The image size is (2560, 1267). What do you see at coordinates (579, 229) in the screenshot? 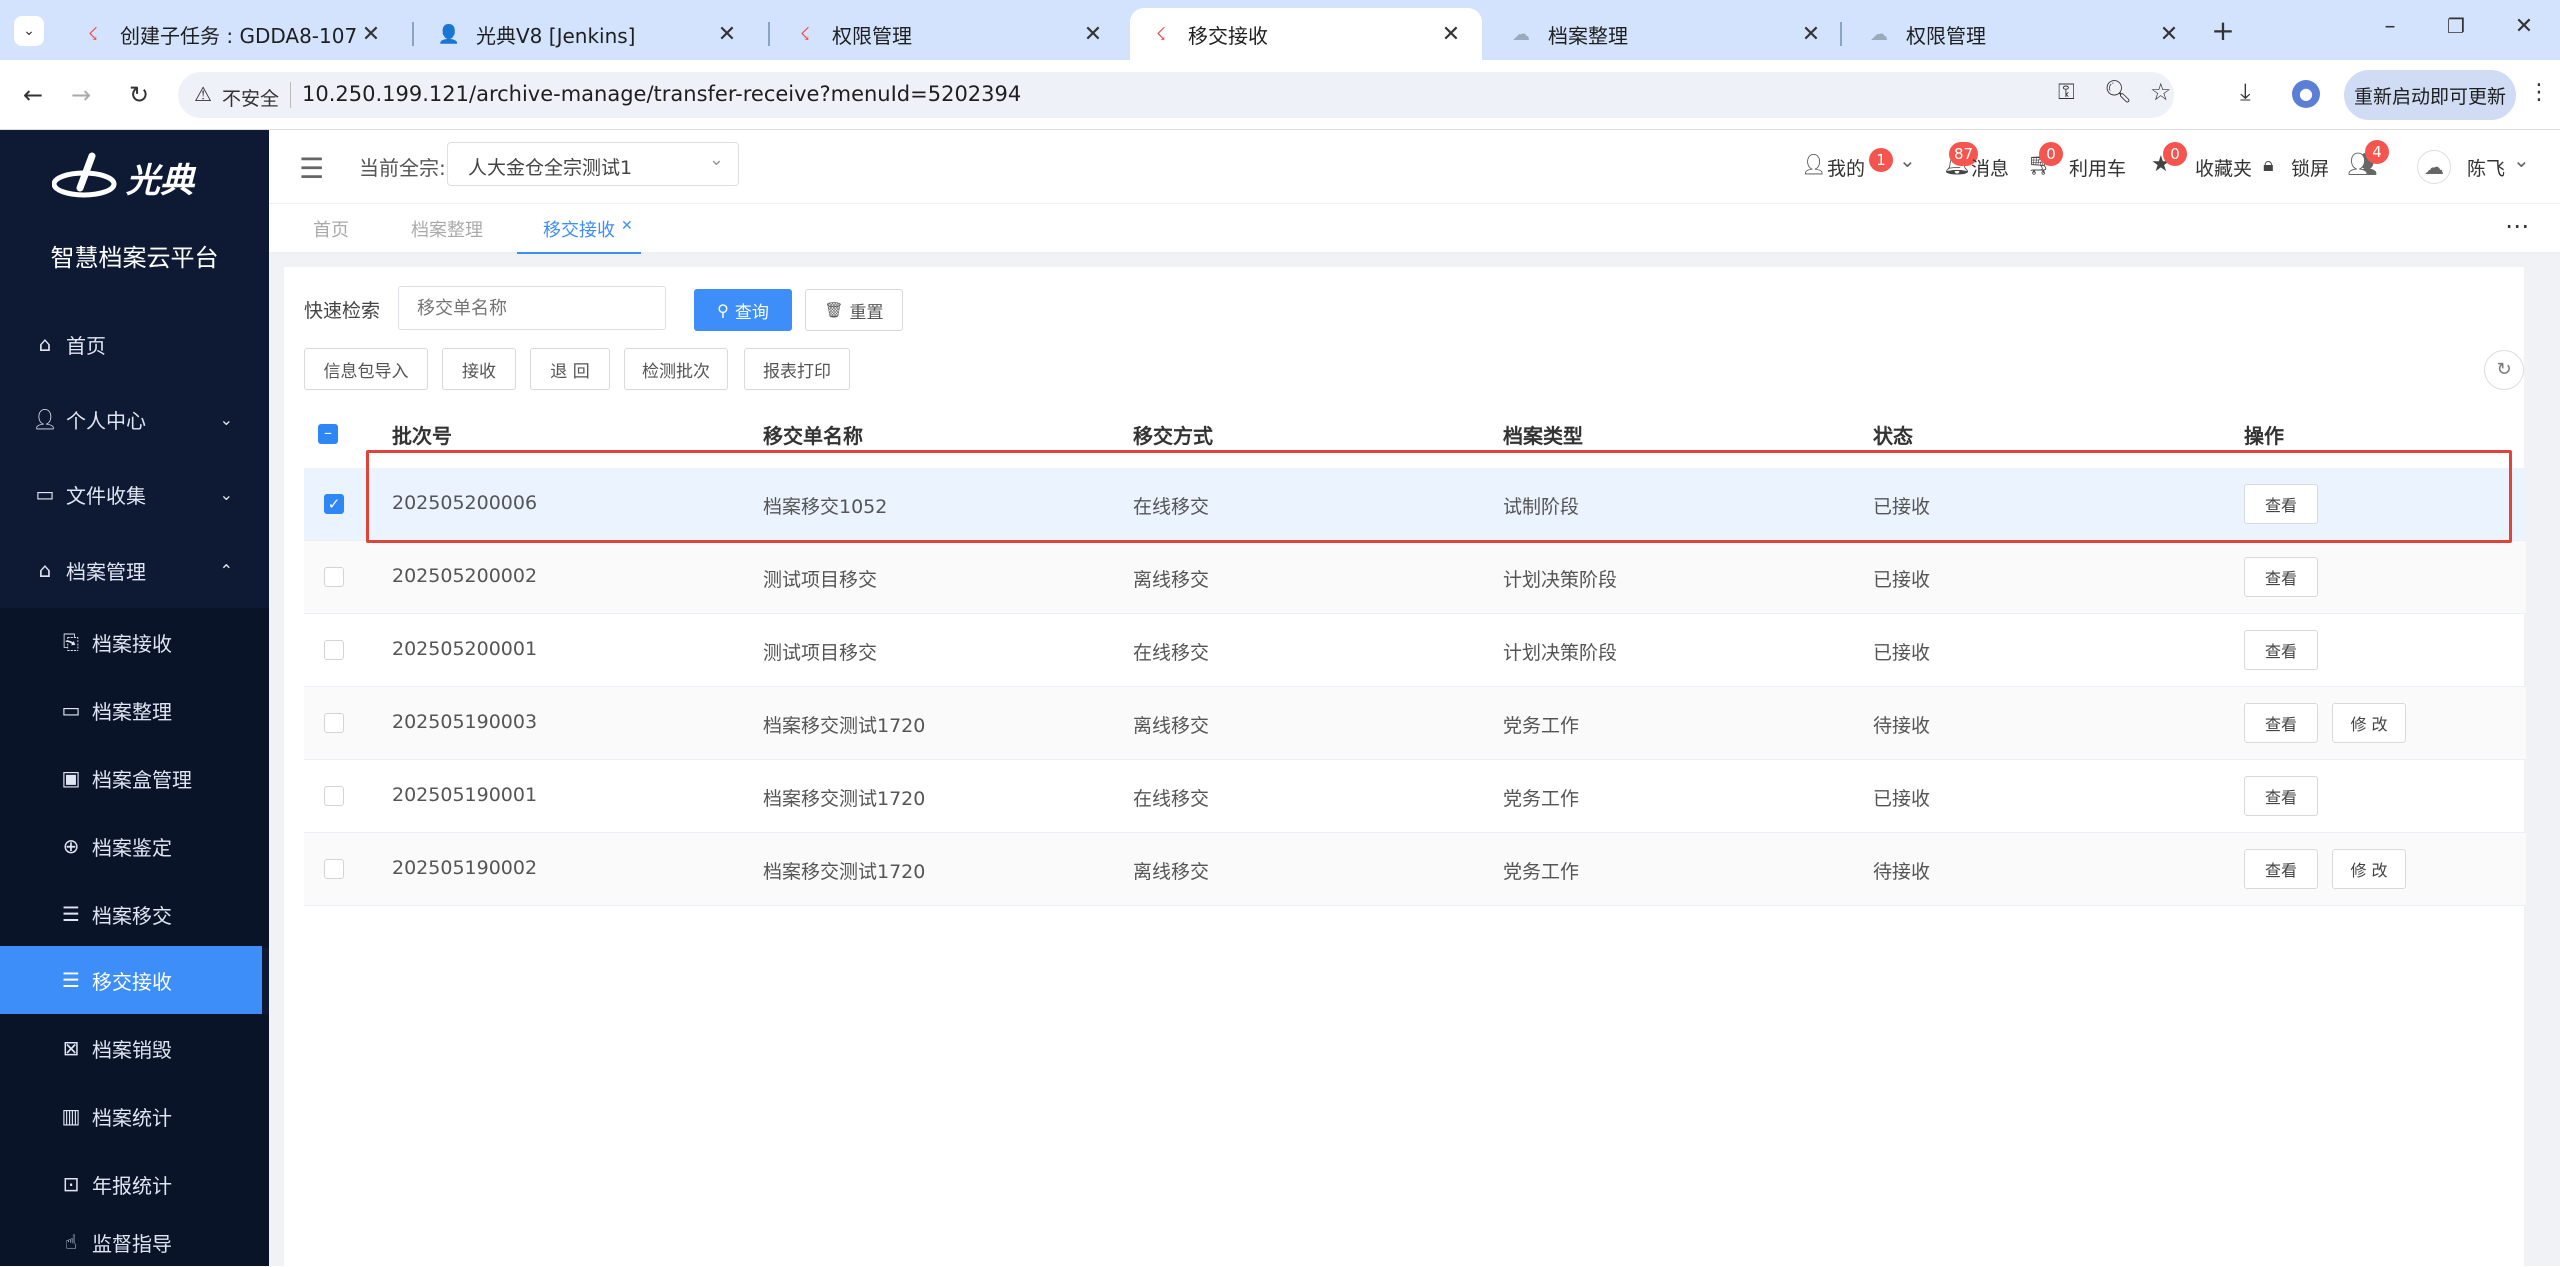
I see `page-tab-transfer-receive: 移交接收 ✕` at bounding box center [579, 229].